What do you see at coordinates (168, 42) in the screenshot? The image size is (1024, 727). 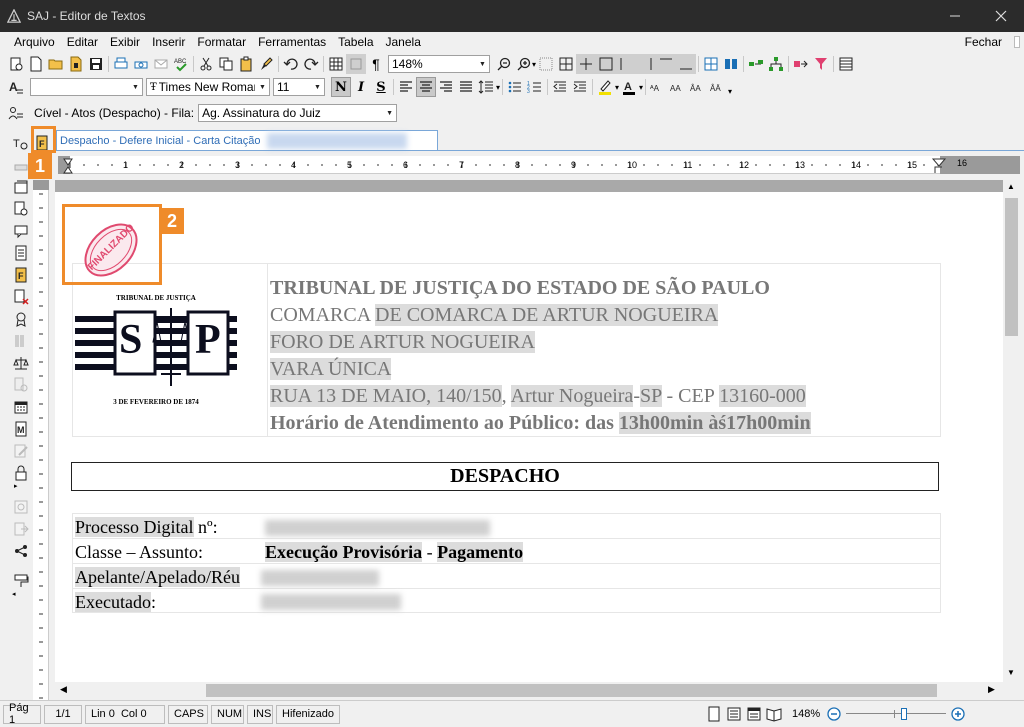 I see `menu-inserir: Inserir` at bounding box center [168, 42].